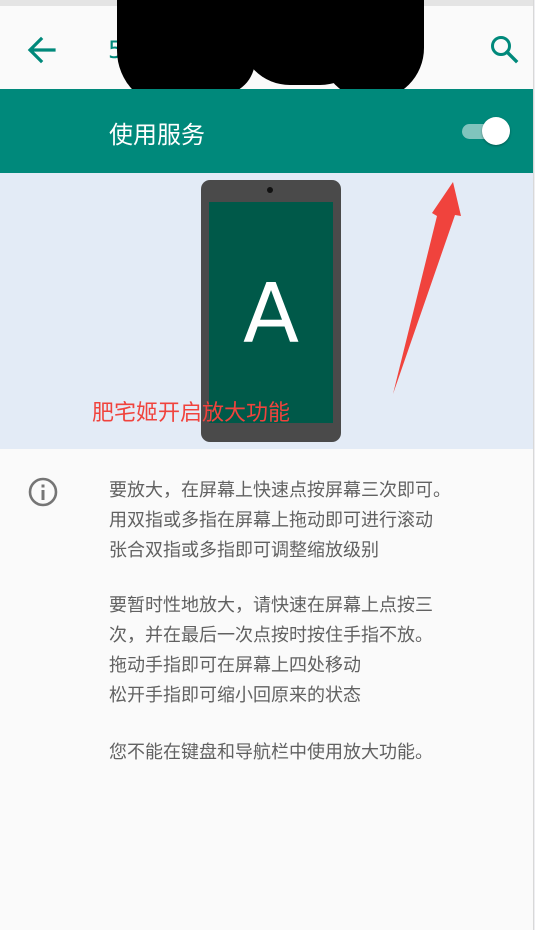 The image size is (535, 930). I want to click on back-button, so click(42, 50).